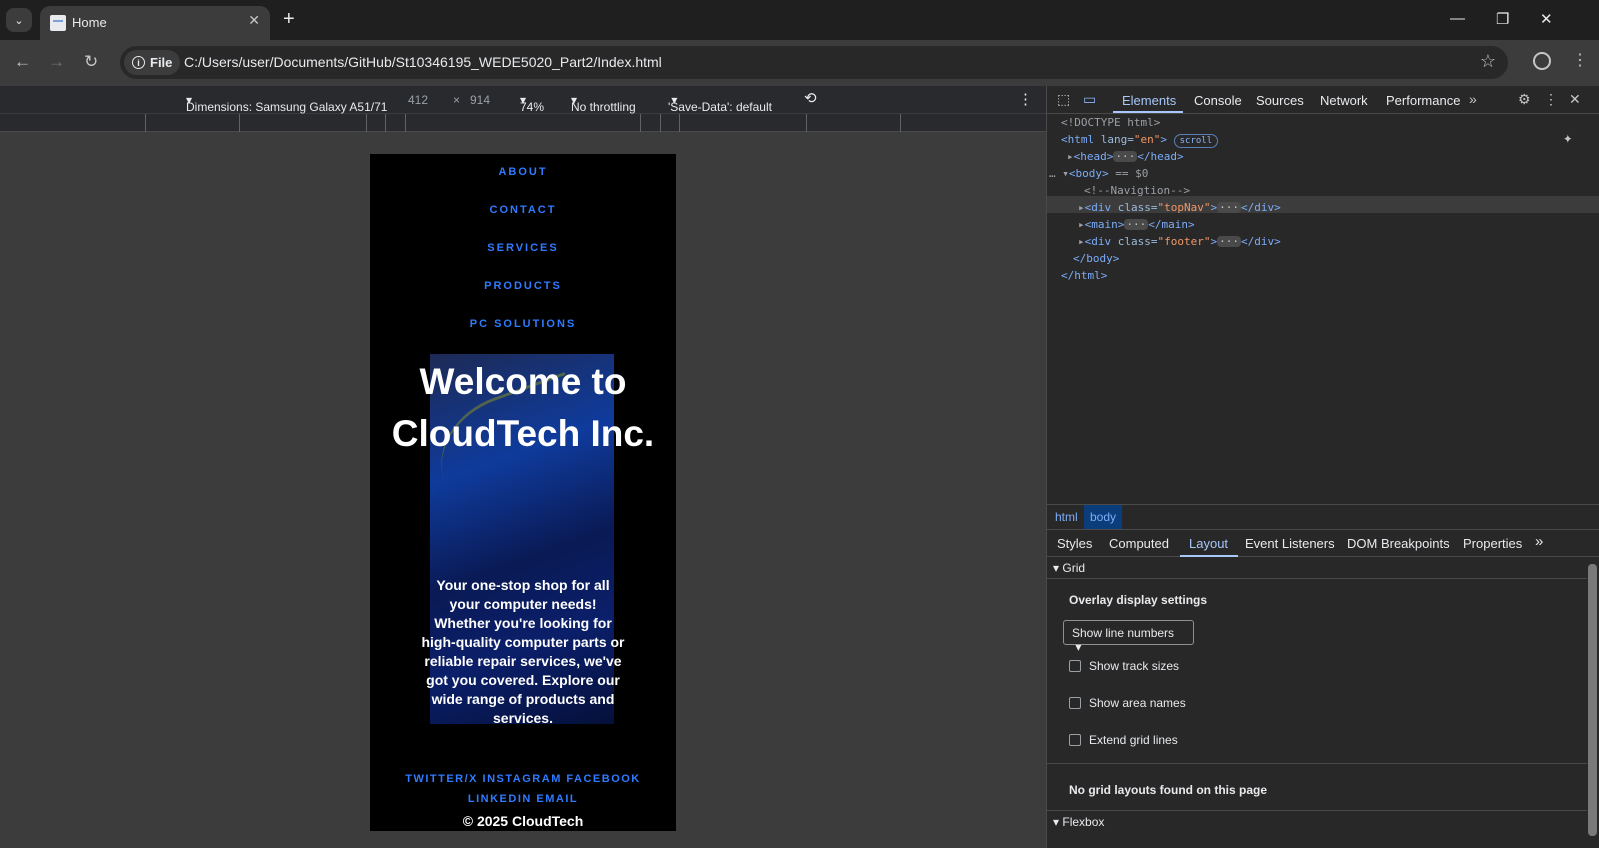  I want to click on save-data-select: 'Save-Data': default ▾, so click(720, 103).